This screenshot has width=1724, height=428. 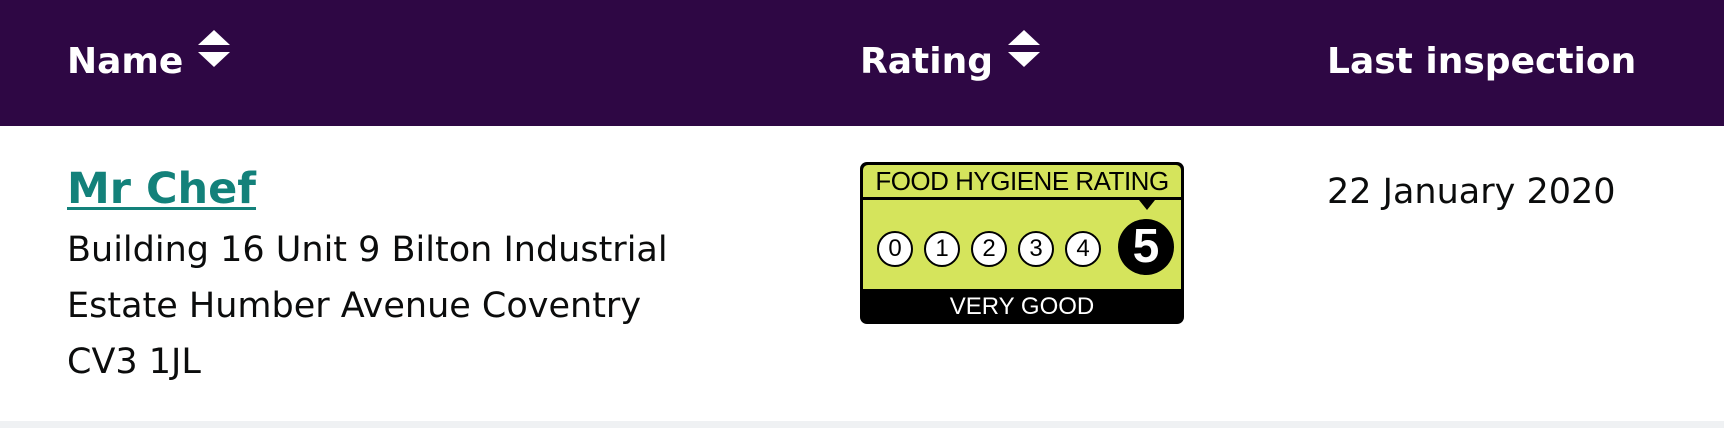 I want to click on column-header-name-label: Name, so click(x=125, y=61).